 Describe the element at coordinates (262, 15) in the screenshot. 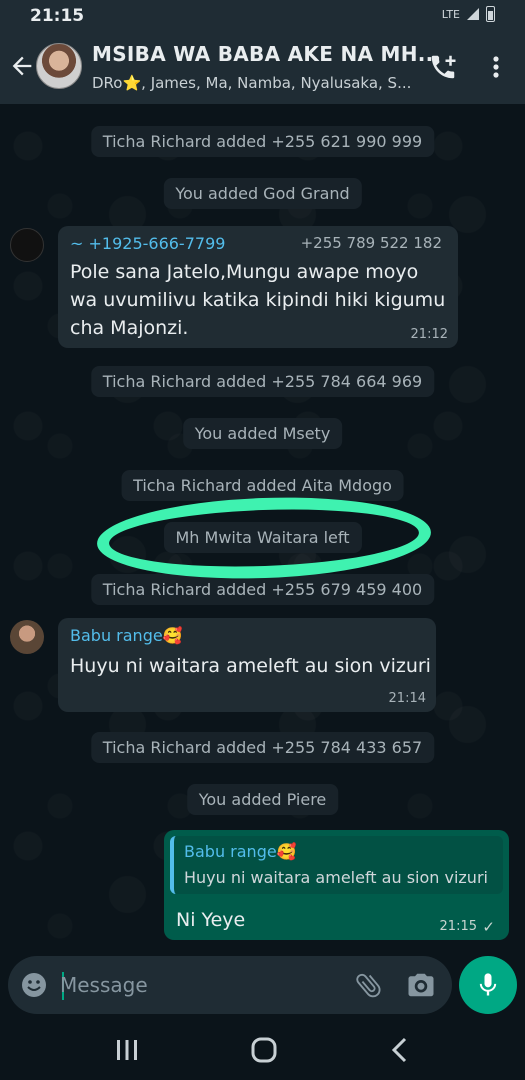

I see `status-bar: 21:15 LTE` at that location.